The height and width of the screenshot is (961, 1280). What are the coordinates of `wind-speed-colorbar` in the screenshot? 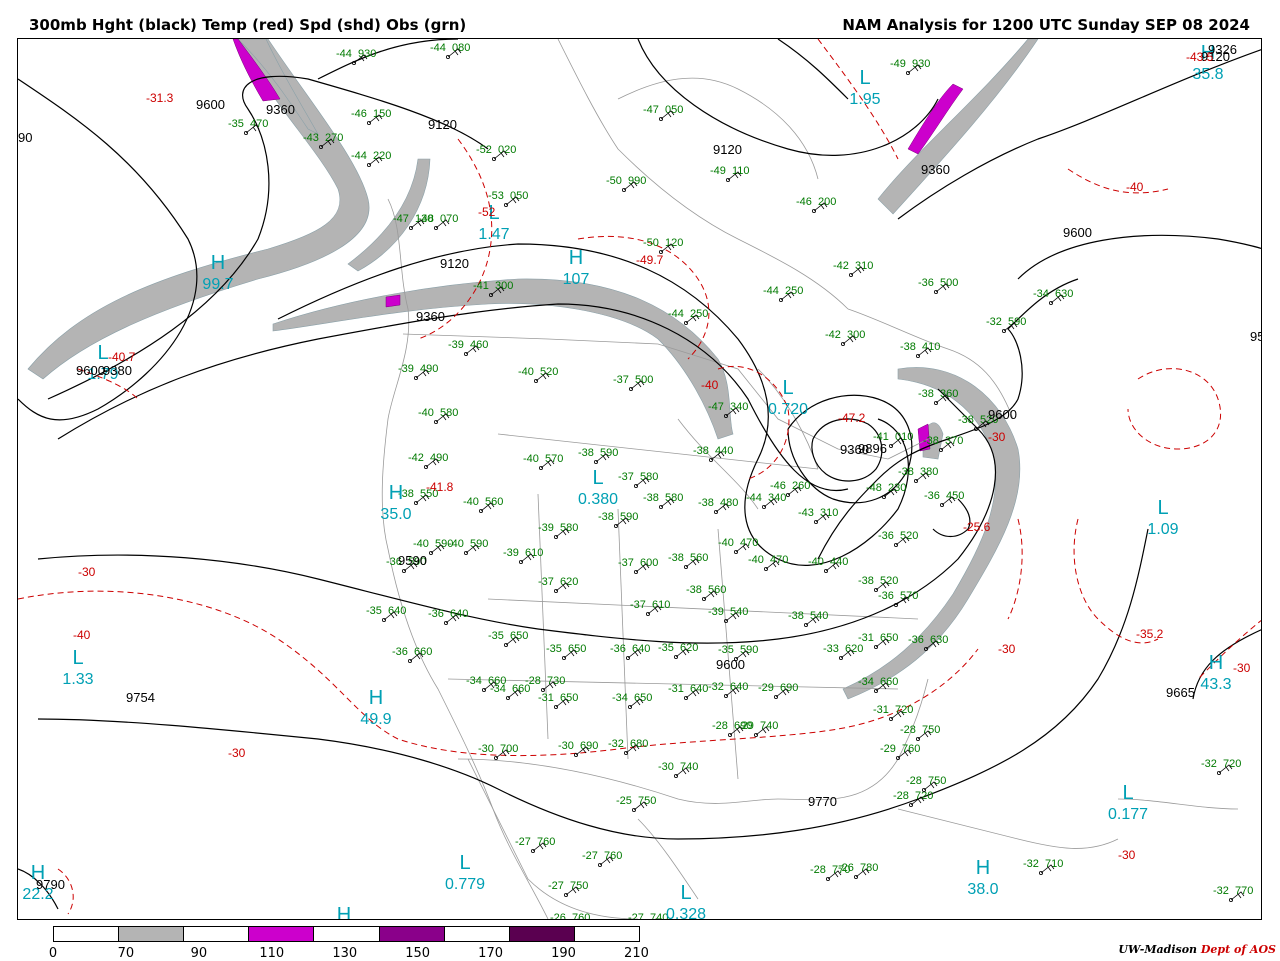 It's located at (346, 934).